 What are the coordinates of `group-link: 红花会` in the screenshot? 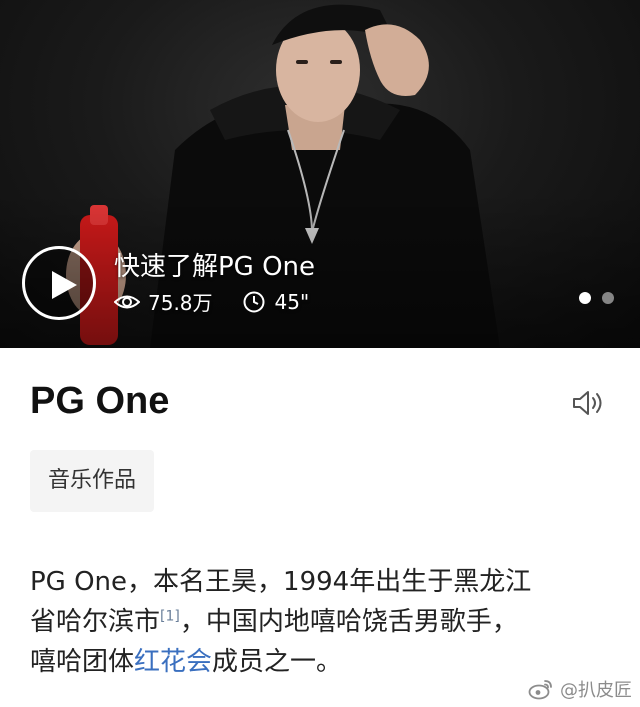 It's located at (173, 662).